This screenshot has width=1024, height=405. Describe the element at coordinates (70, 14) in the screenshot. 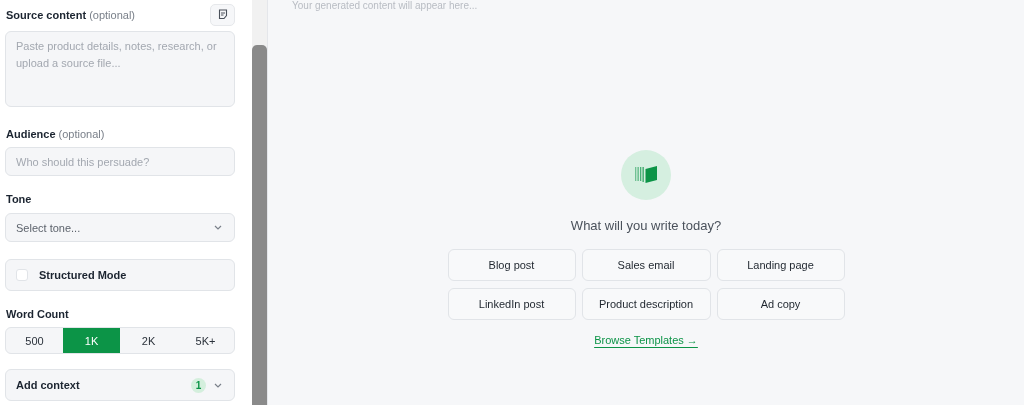

I see `field-label: Source content (optional)` at that location.